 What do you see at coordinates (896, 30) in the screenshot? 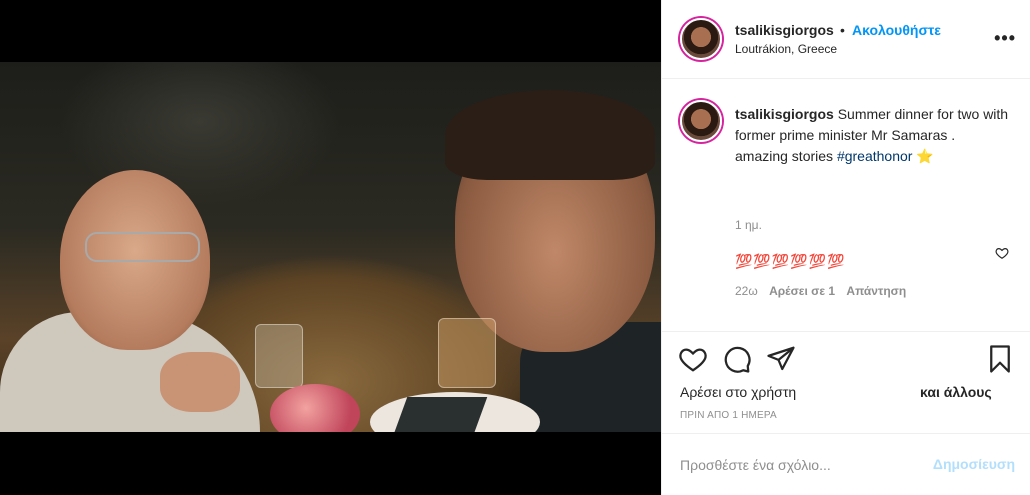
I see `follow-button: Ακολουθήστε` at bounding box center [896, 30].